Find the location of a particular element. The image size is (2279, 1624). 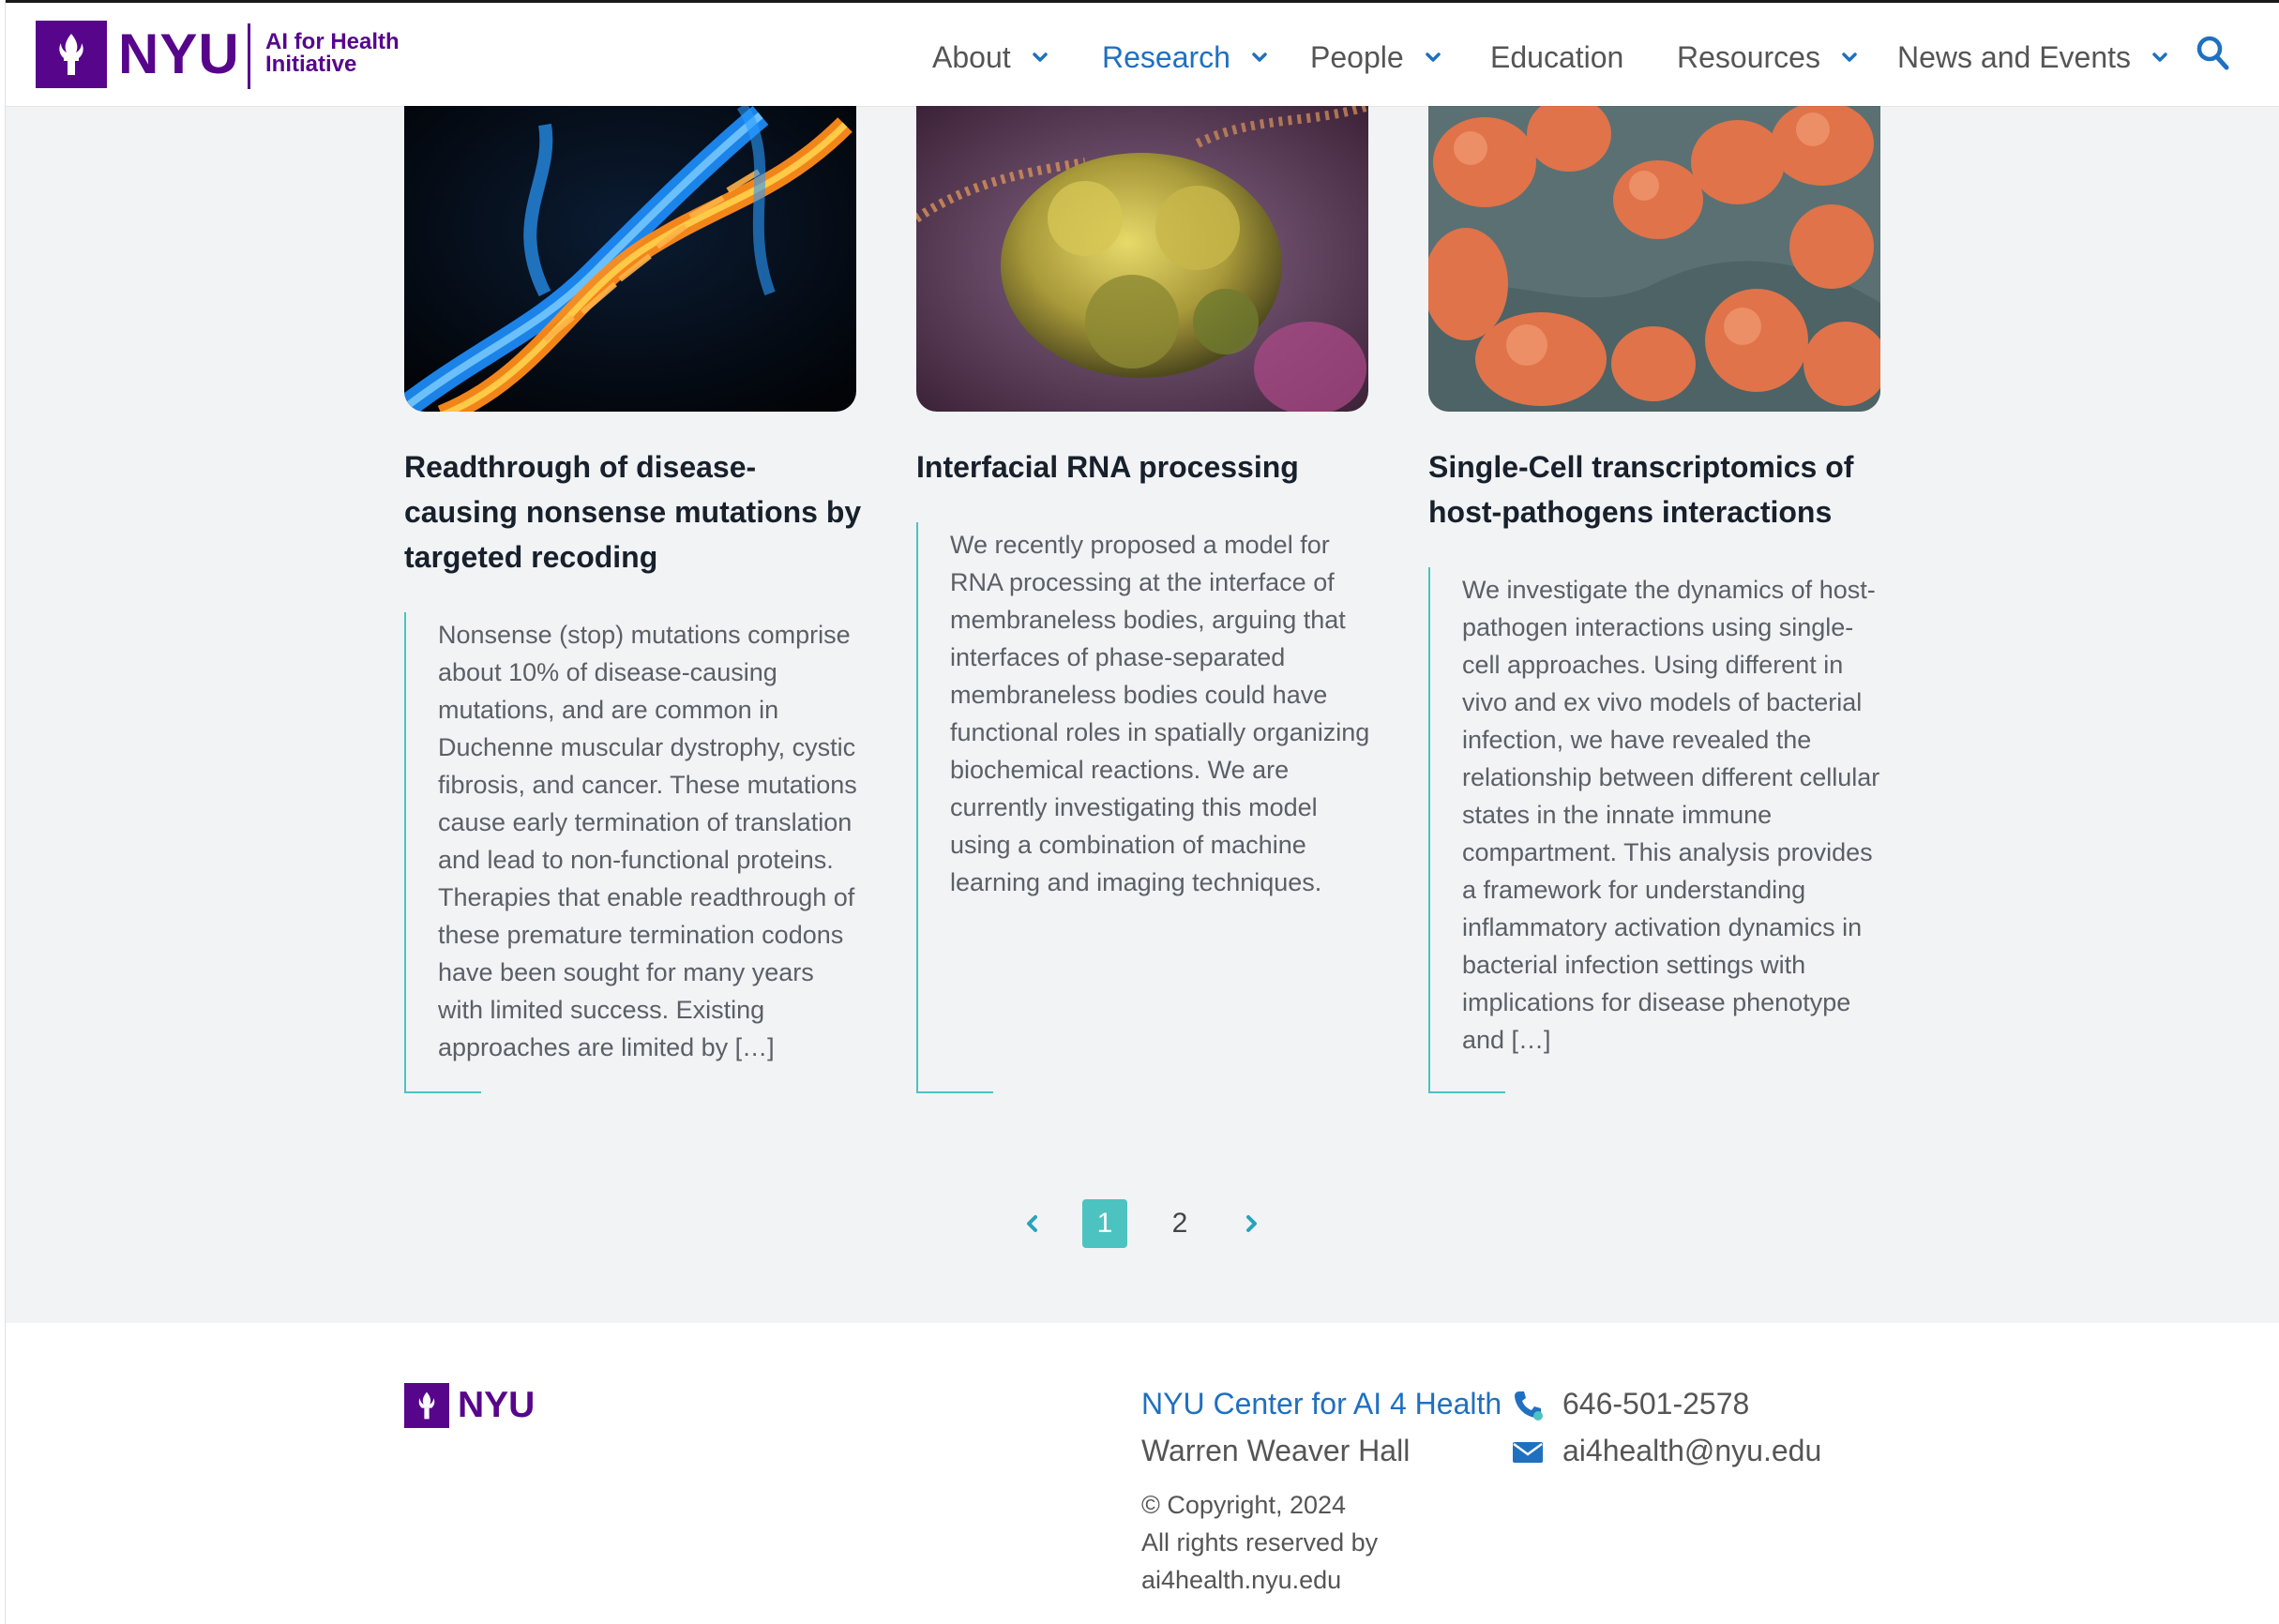

nav-item-people: People is located at coordinates (1376, 57).